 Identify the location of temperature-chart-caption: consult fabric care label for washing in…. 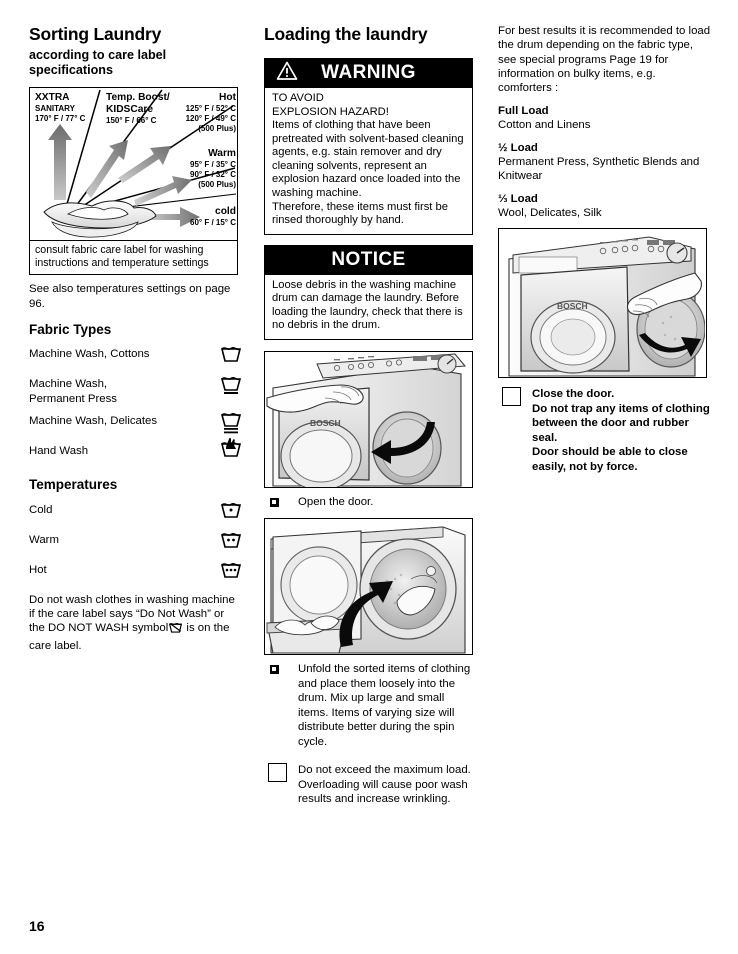
(133, 257).